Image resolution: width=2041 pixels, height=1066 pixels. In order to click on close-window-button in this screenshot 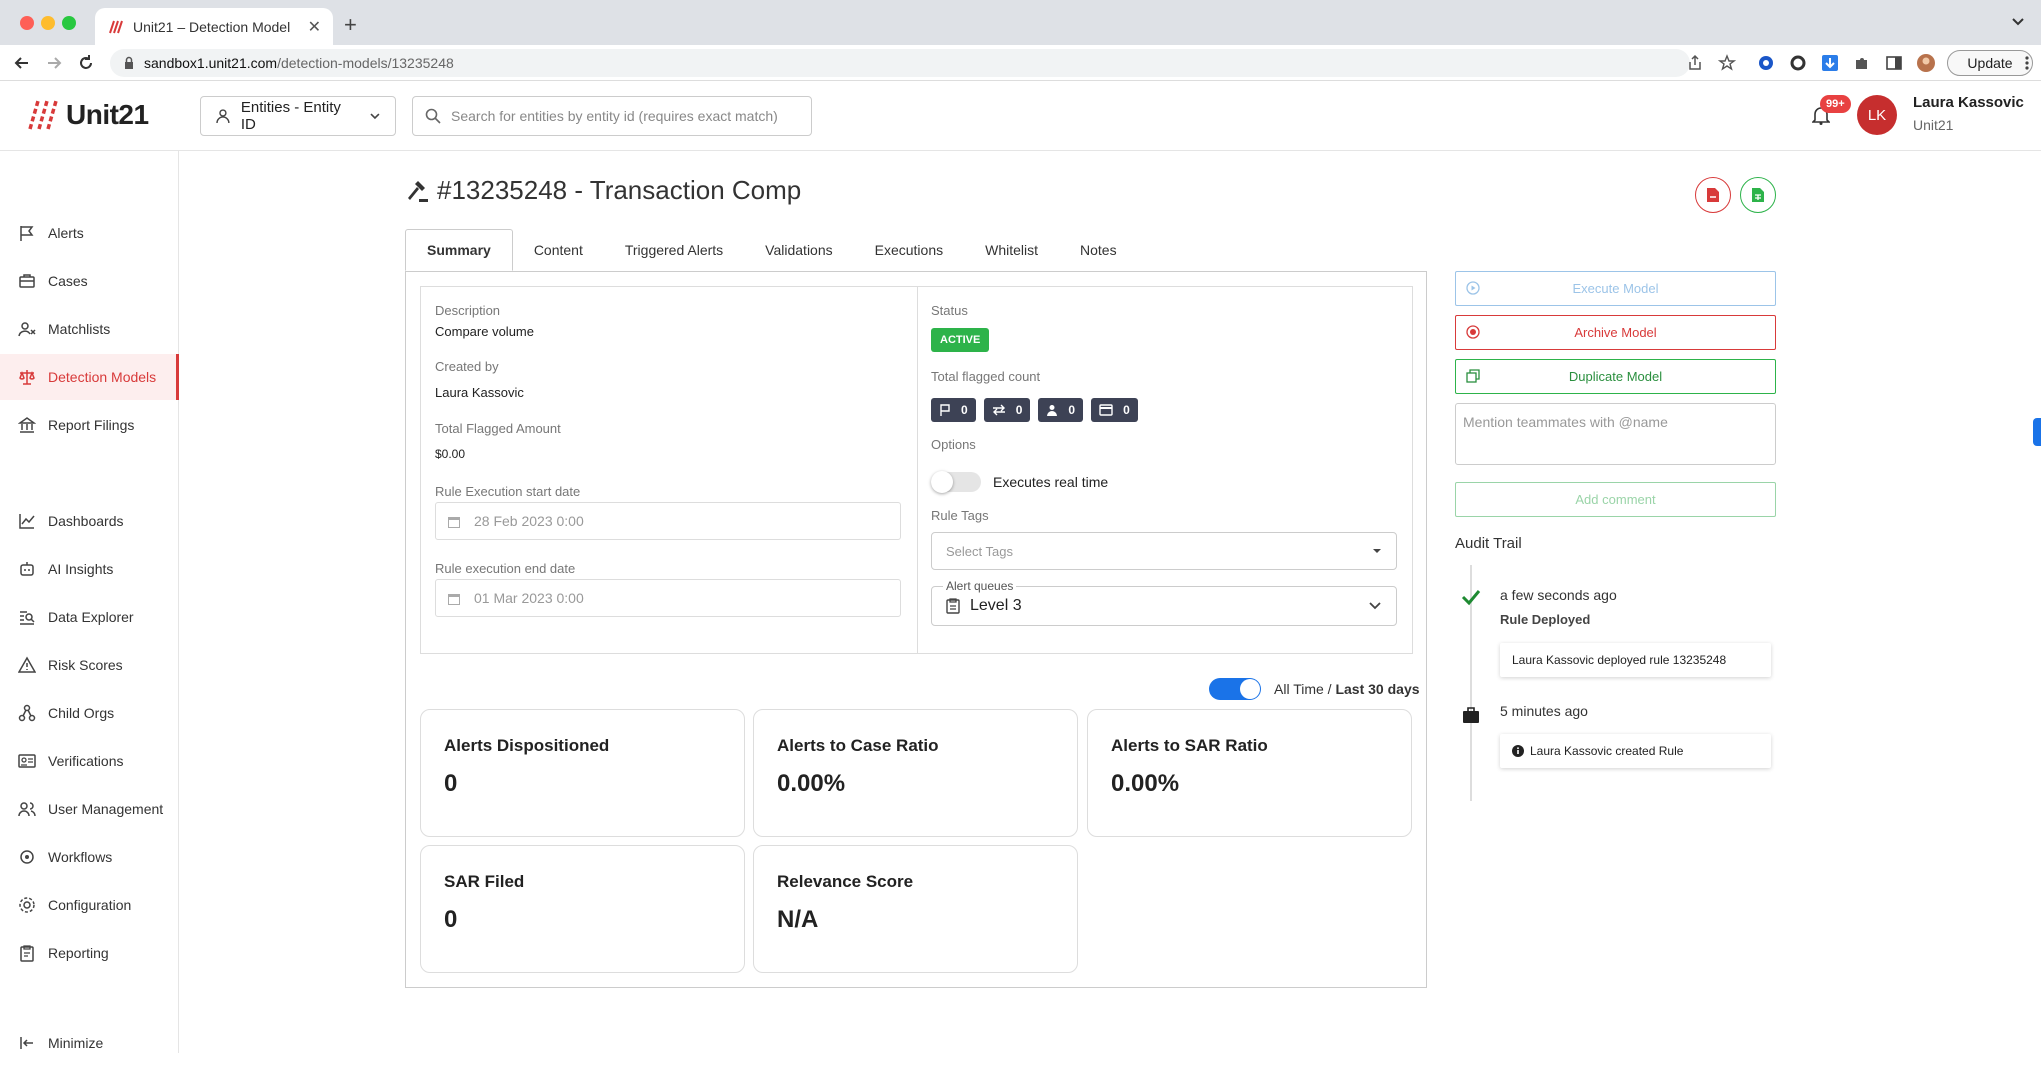, I will do `click(27, 23)`.